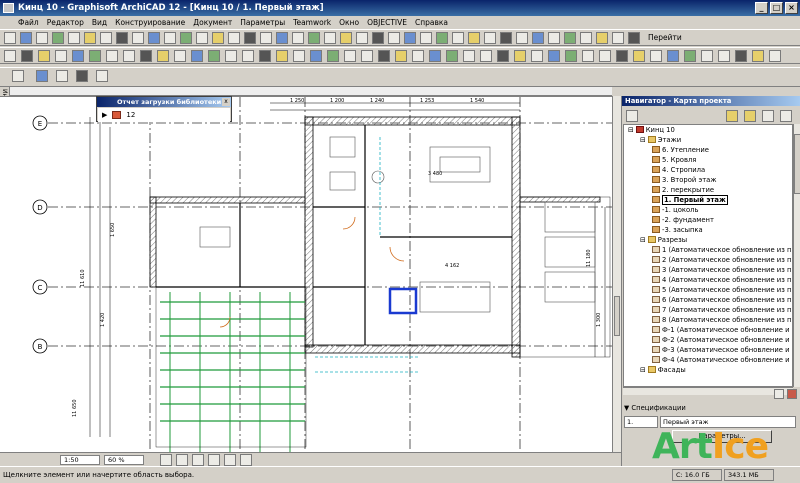  I want to click on menu-options: Параметры, so click(262, 22).